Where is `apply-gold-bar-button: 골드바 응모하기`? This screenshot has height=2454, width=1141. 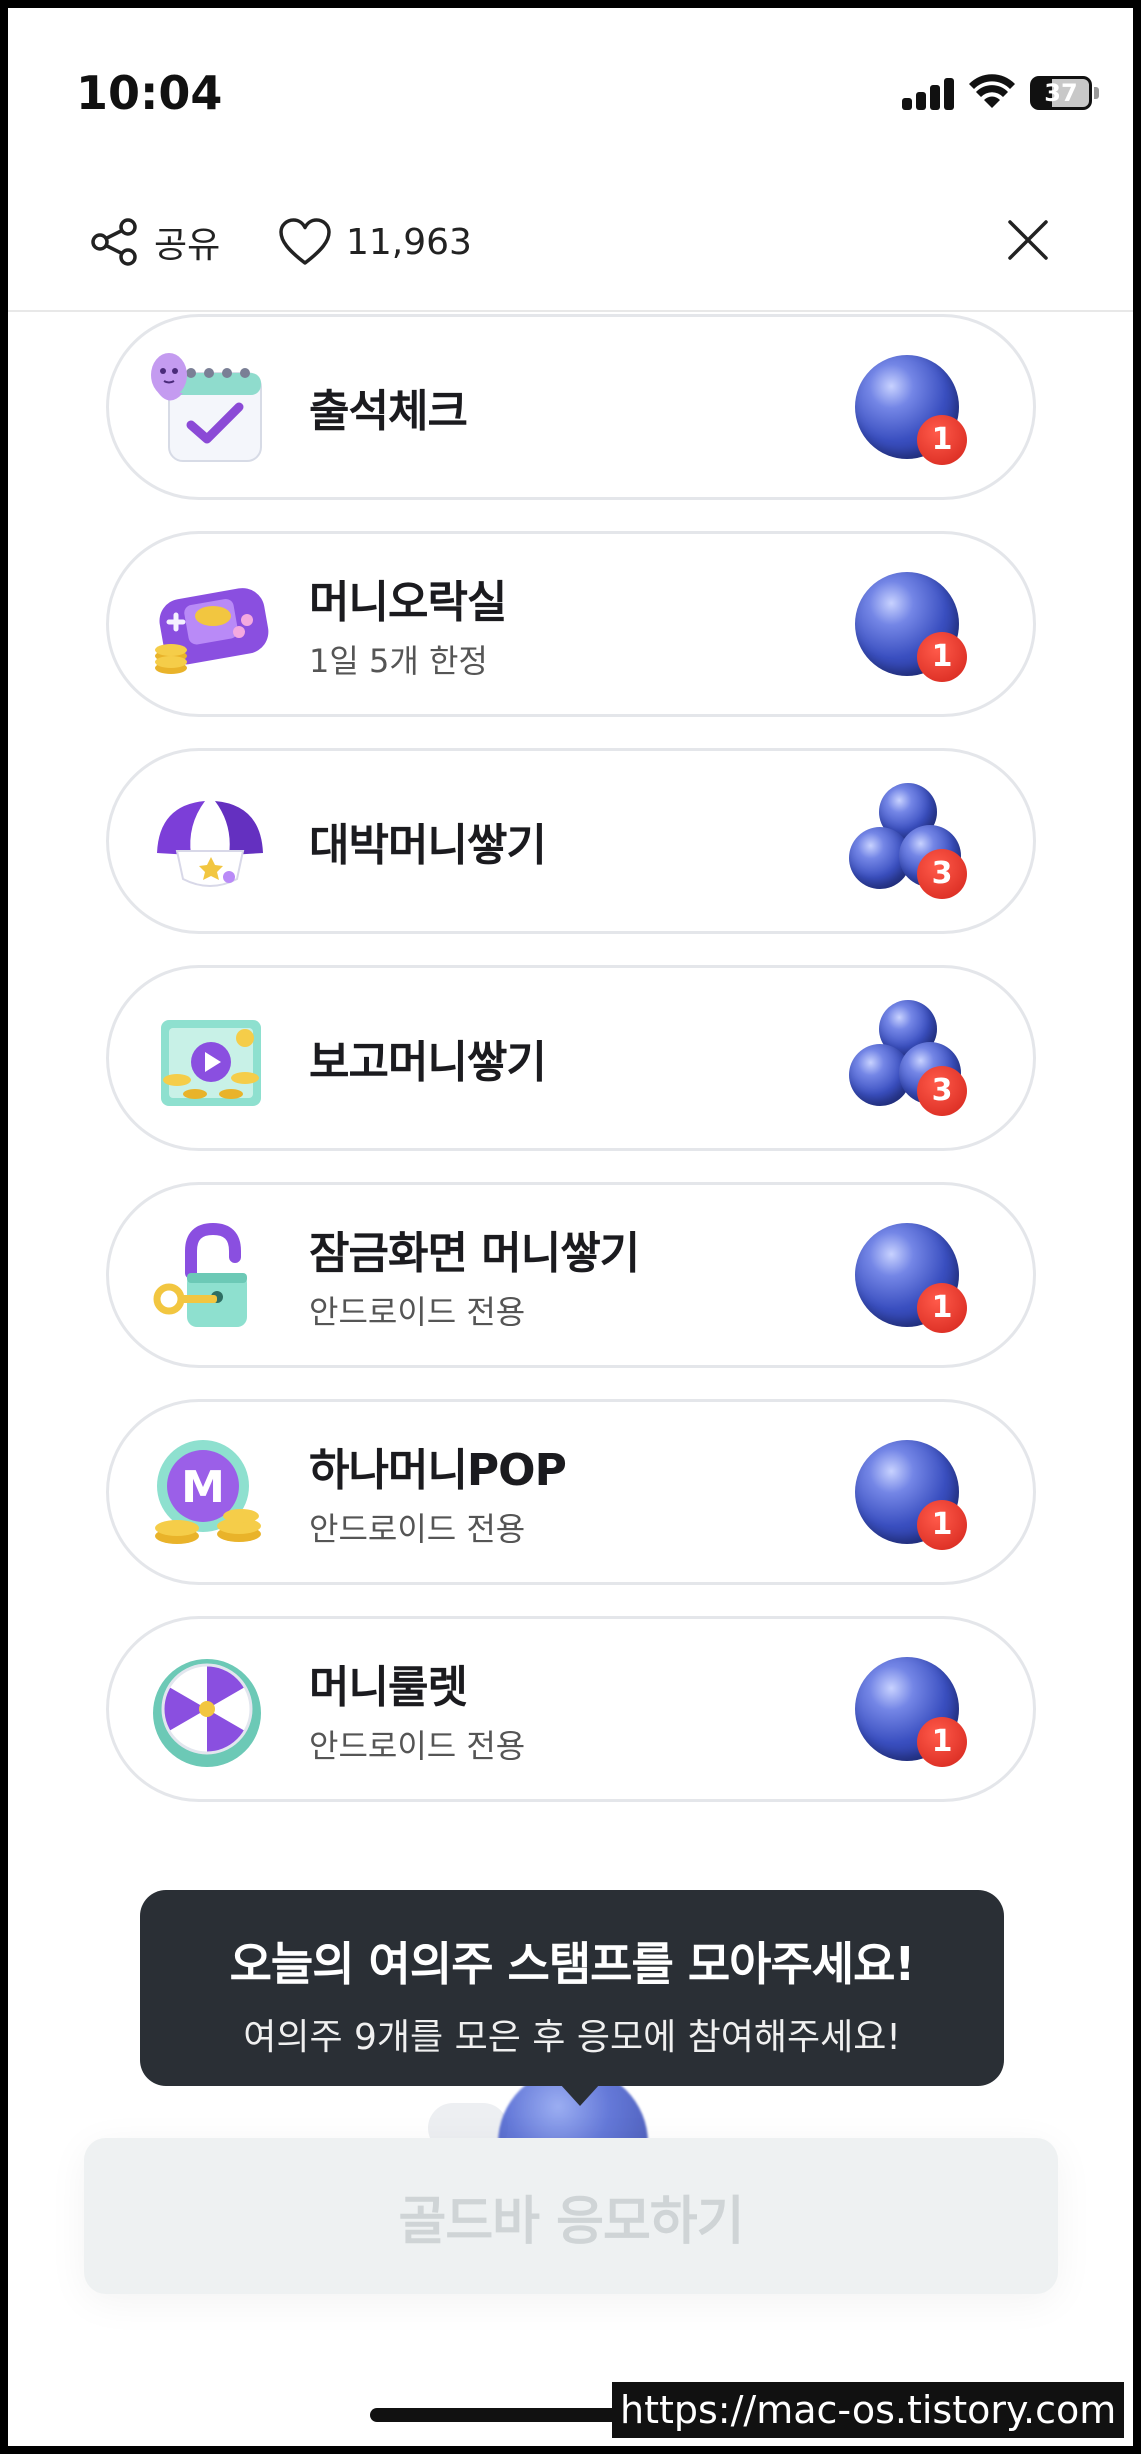 apply-gold-bar-button: 골드바 응모하기 is located at coordinates (571, 2216).